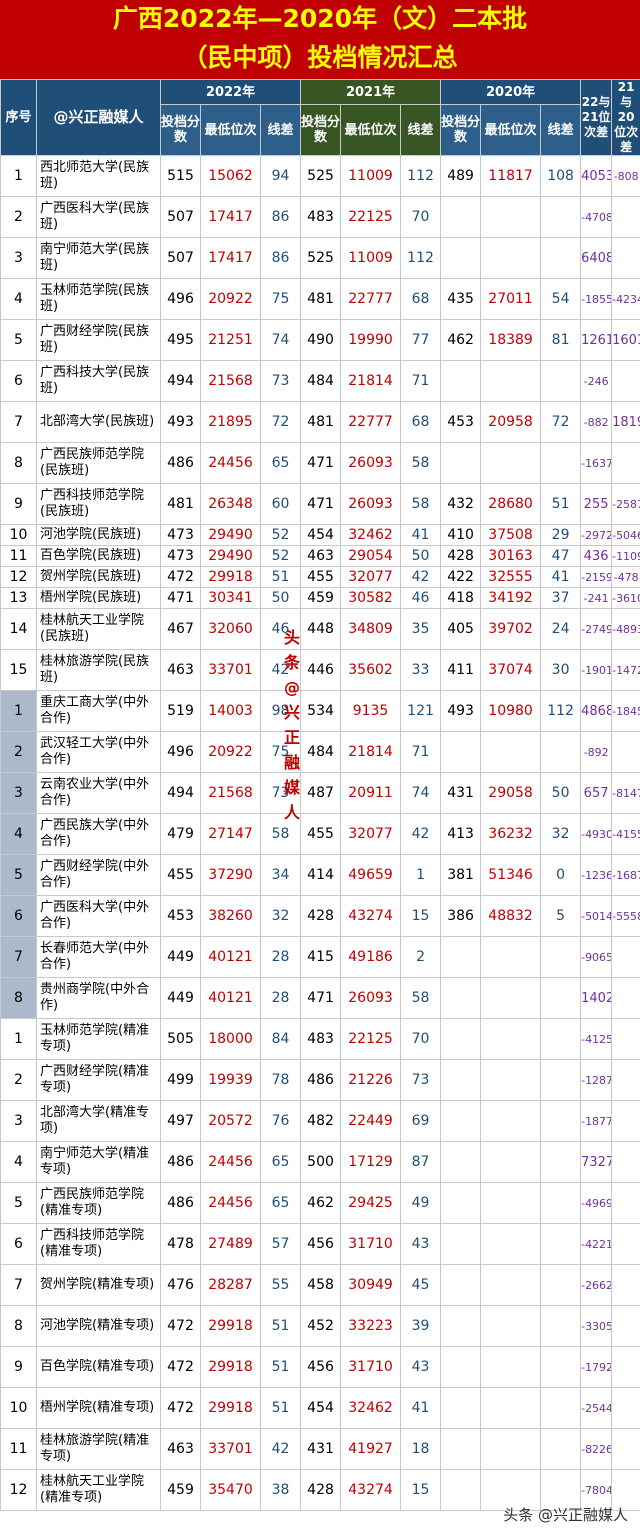 This screenshot has height=1531, width=640. What do you see at coordinates (596, 117) in the screenshot?
I see `header-diff-22-21: 22与21位次差` at bounding box center [596, 117].